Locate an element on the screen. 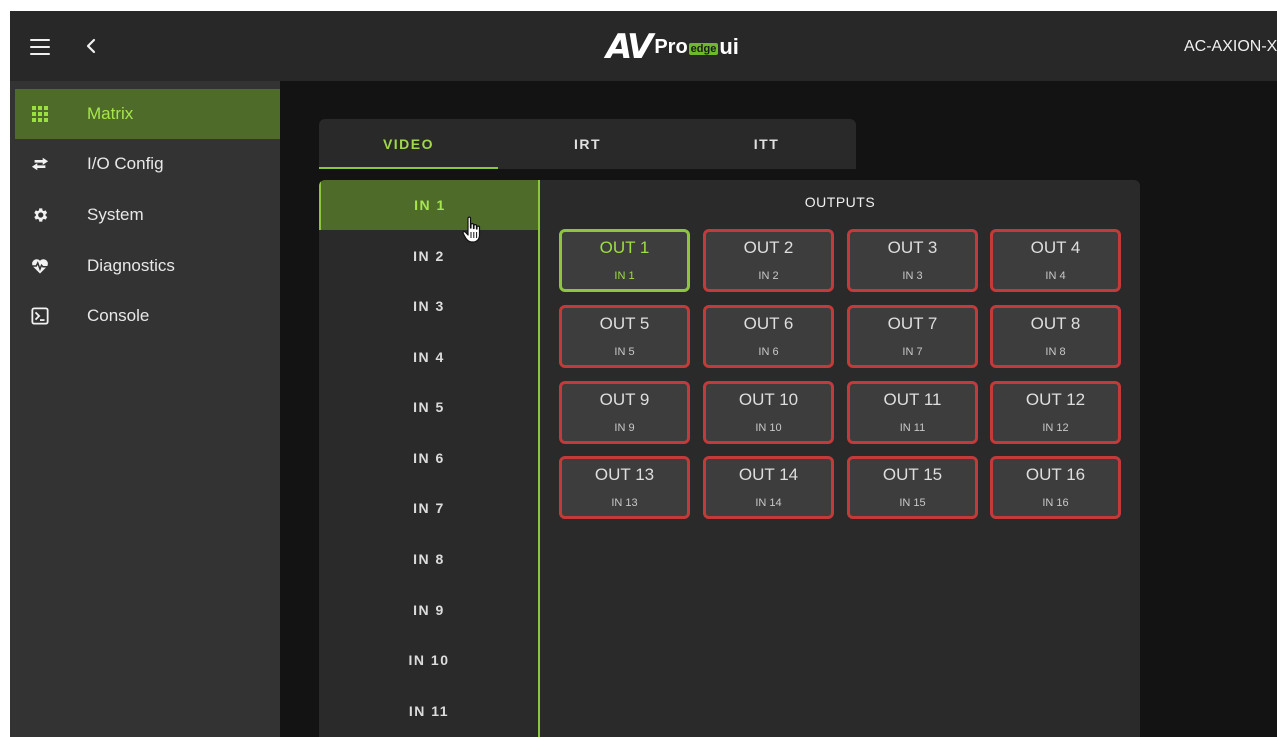 This screenshot has width=1277, height=737. output-source: IN 2 is located at coordinates (768, 276).